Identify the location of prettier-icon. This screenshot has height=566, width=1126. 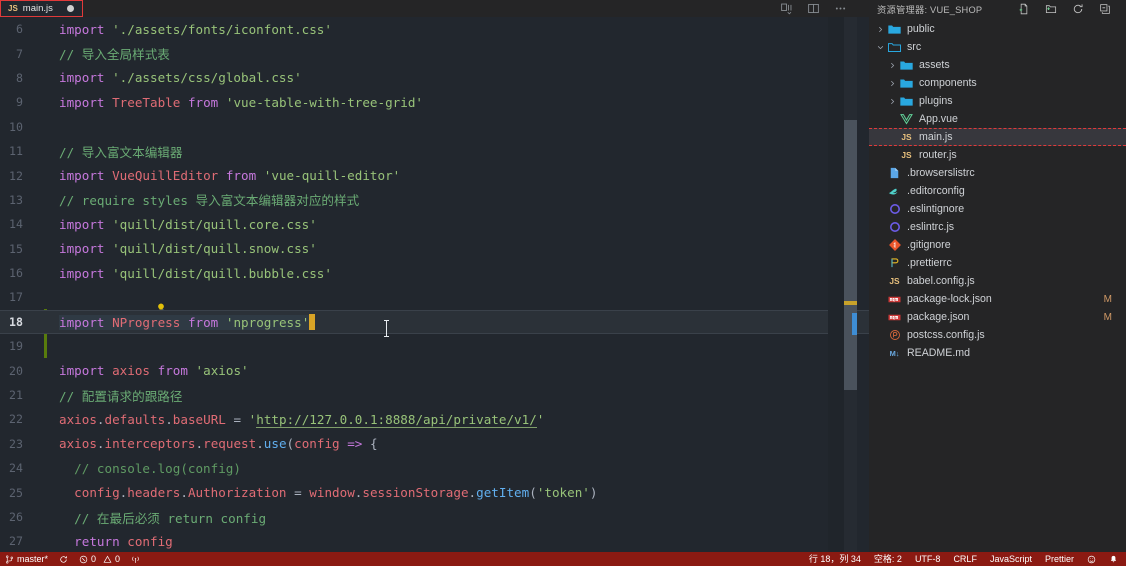
(894, 263).